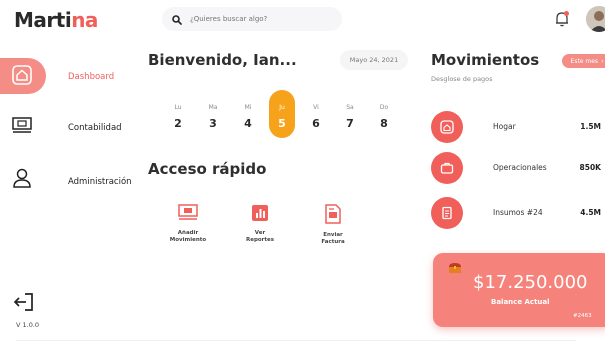 The image size is (605, 349). Describe the element at coordinates (333, 238) in the screenshot. I see `quick-label: Enviar Factura` at that location.